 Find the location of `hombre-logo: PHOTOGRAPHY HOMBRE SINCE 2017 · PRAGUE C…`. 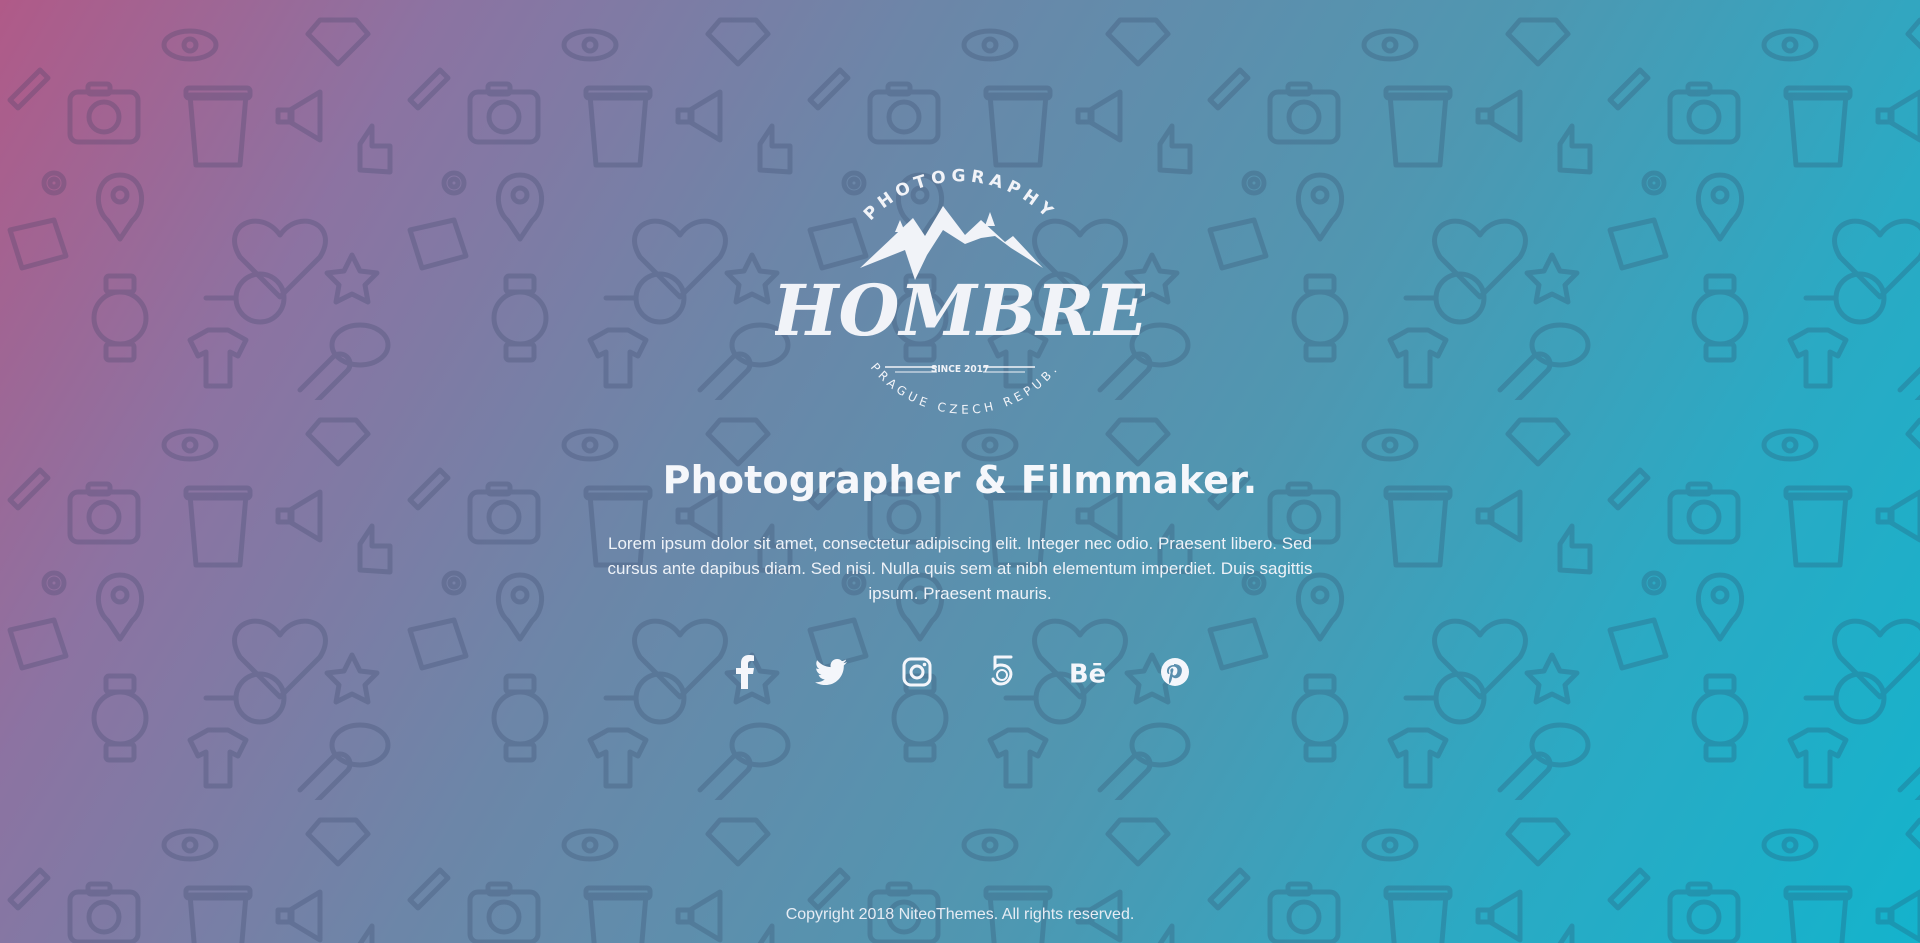

hombre-logo: PHOTOGRAPHY HOMBRE SINCE 2017 · PRAGUE C… is located at coordinates (960, 288).